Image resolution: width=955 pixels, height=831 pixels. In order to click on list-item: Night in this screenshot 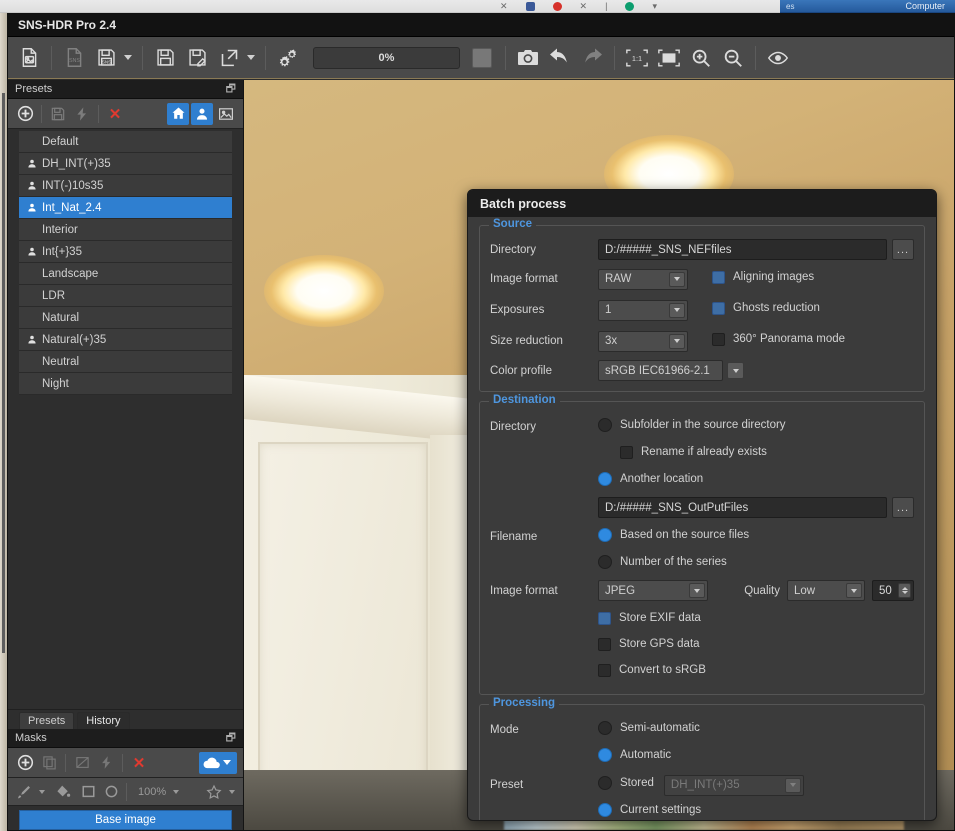, I will do `click(125, 384)`.